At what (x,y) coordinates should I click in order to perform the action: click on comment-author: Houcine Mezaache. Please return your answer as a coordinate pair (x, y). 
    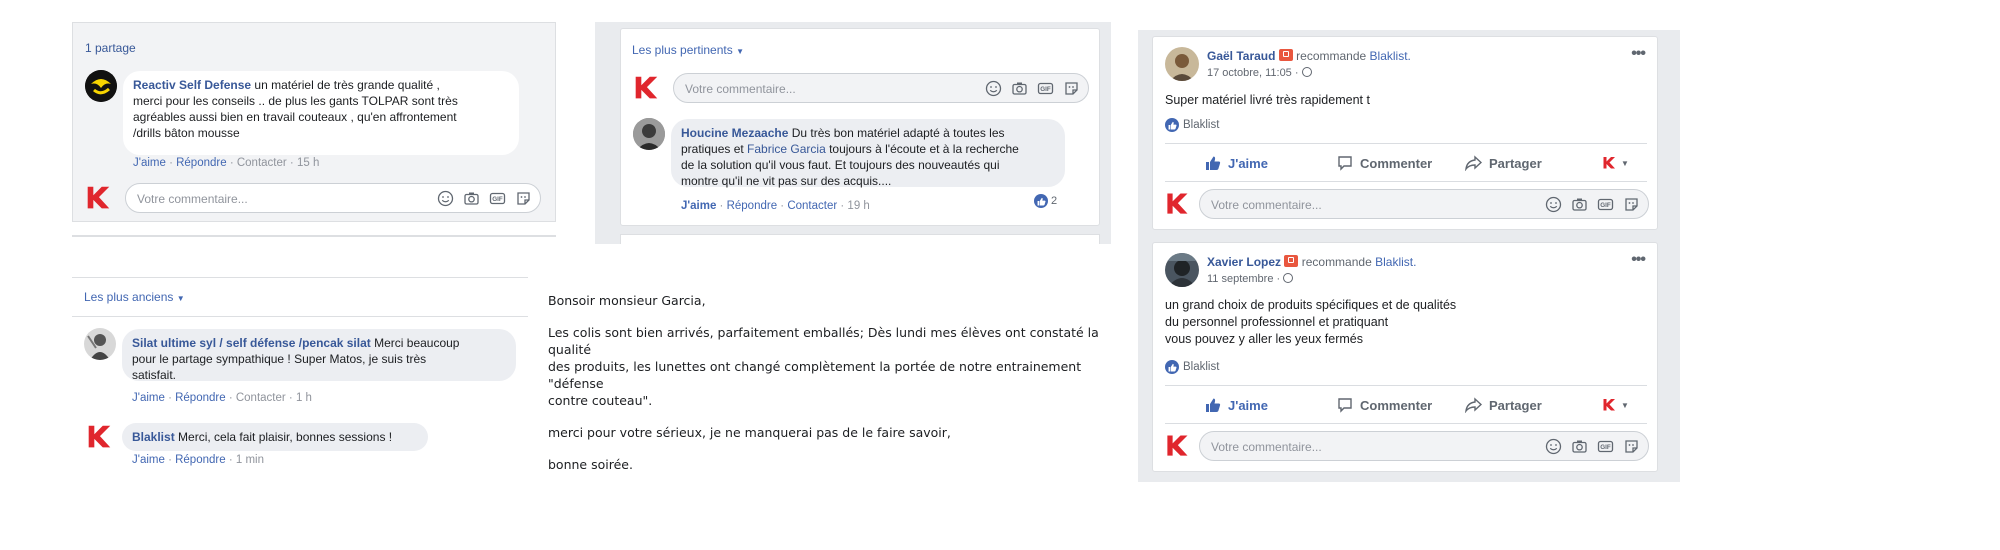
    Looking at the image, I should click on (734, 133).